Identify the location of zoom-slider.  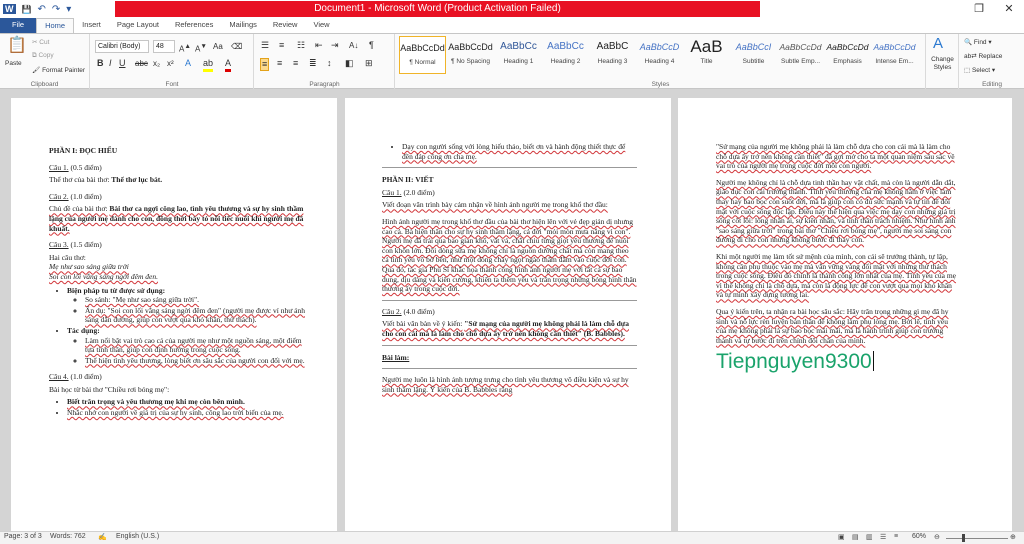
(977, 538).